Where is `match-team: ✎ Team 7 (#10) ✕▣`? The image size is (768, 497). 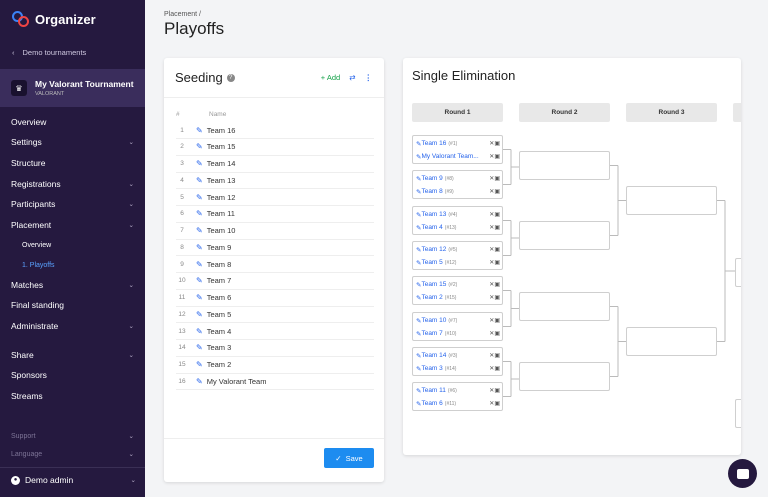 match-team: ✎ Team 7 (#10) ✕▣ is located at coordinates (457, 333).